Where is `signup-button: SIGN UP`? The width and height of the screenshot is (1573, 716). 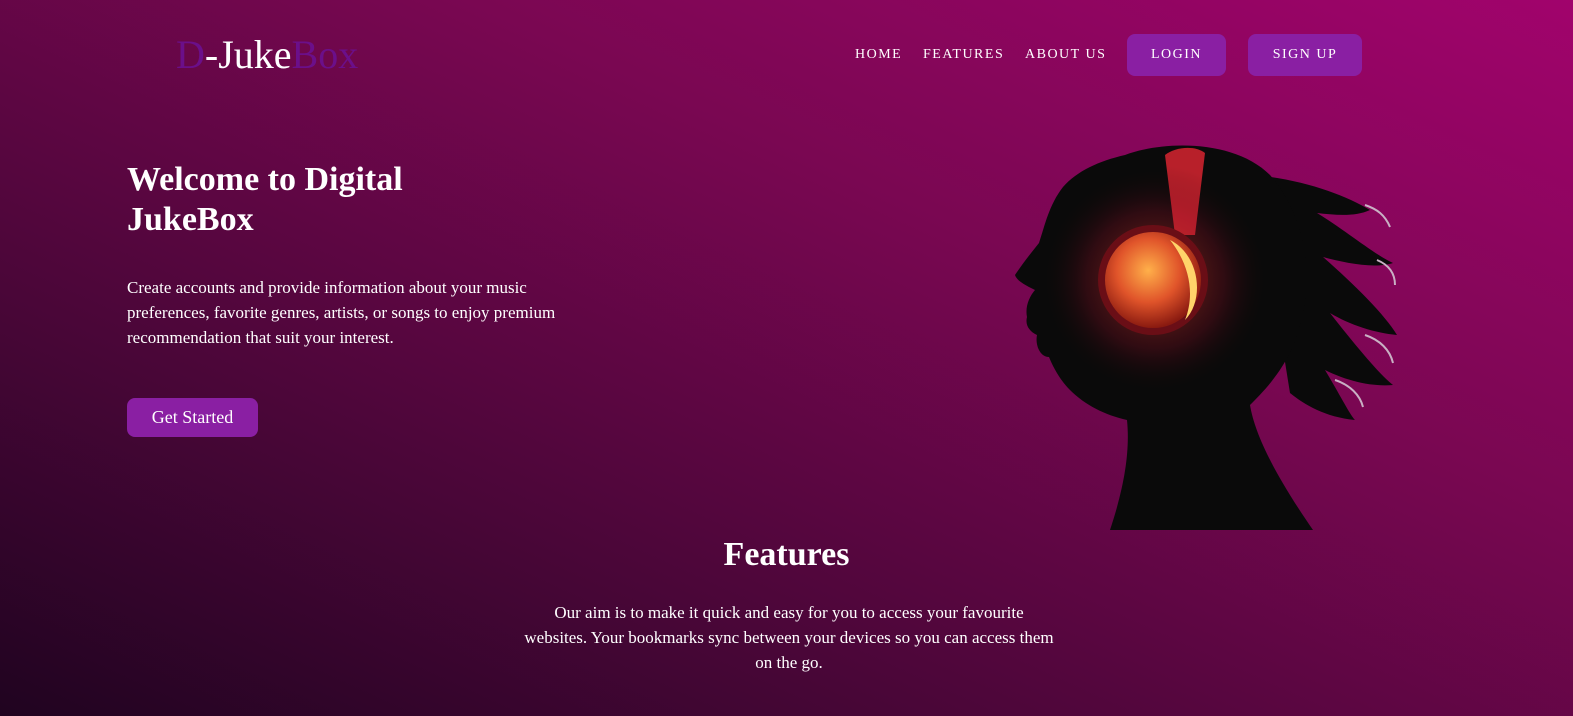
signup-button: SIGN UP is located at coordinates (1305, 55).